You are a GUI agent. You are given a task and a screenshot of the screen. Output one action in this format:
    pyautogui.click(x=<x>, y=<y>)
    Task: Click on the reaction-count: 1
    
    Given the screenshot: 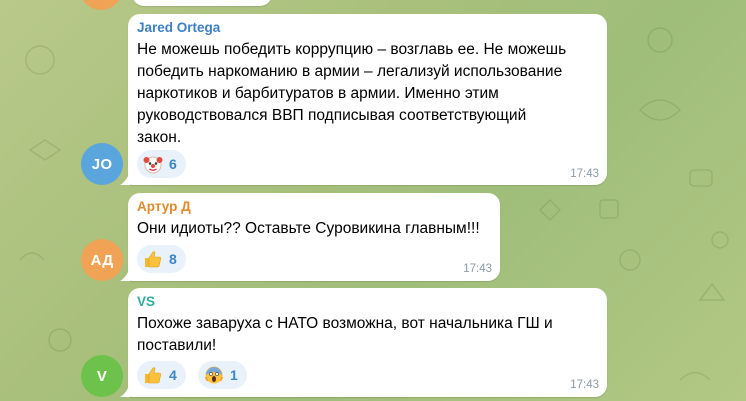 What is the action you would take?
    pyautogui.click(x=234, y=375)
    